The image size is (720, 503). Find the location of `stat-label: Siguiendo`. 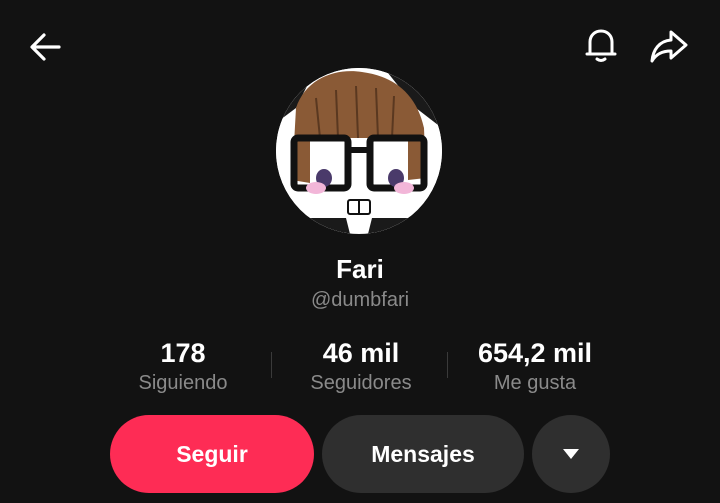

stat-label: Siguiendo is located at coordinates (183, 383).